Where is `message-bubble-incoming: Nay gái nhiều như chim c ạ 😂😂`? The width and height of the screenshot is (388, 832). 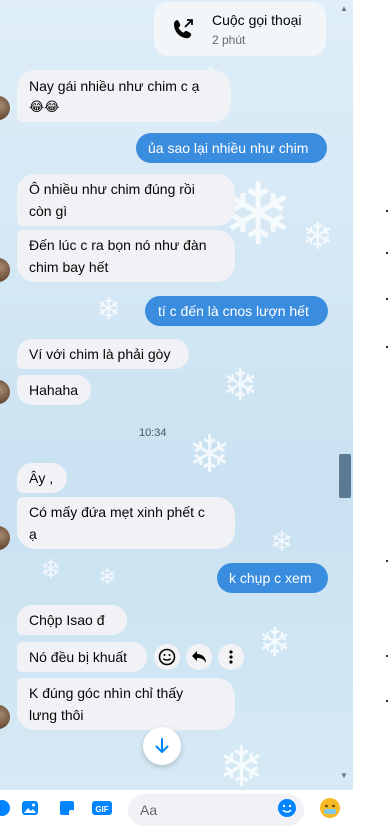
message-bubble-incoming: Nay gái nhiều như chim c ạ 😂😂 is located at coordinates (124, 96).